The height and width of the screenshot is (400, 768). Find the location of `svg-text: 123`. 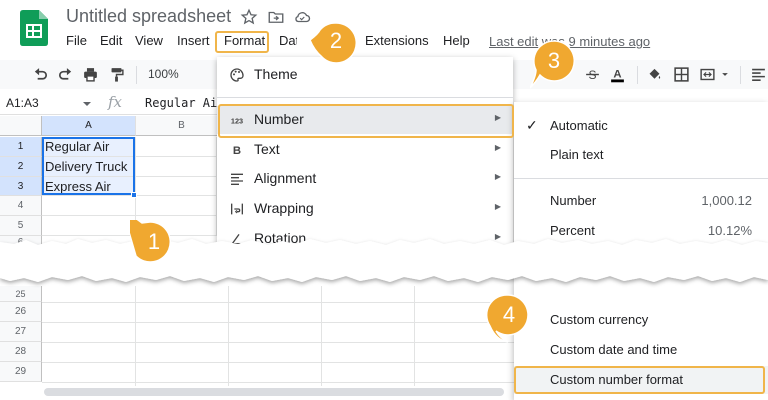

svg-text: 123 is located at coordinates (237, 120).